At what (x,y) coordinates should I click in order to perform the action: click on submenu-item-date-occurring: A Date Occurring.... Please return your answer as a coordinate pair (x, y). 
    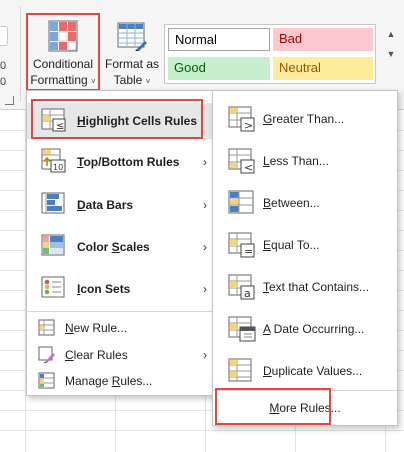
    Looking at the image, I should click on (305, 329).